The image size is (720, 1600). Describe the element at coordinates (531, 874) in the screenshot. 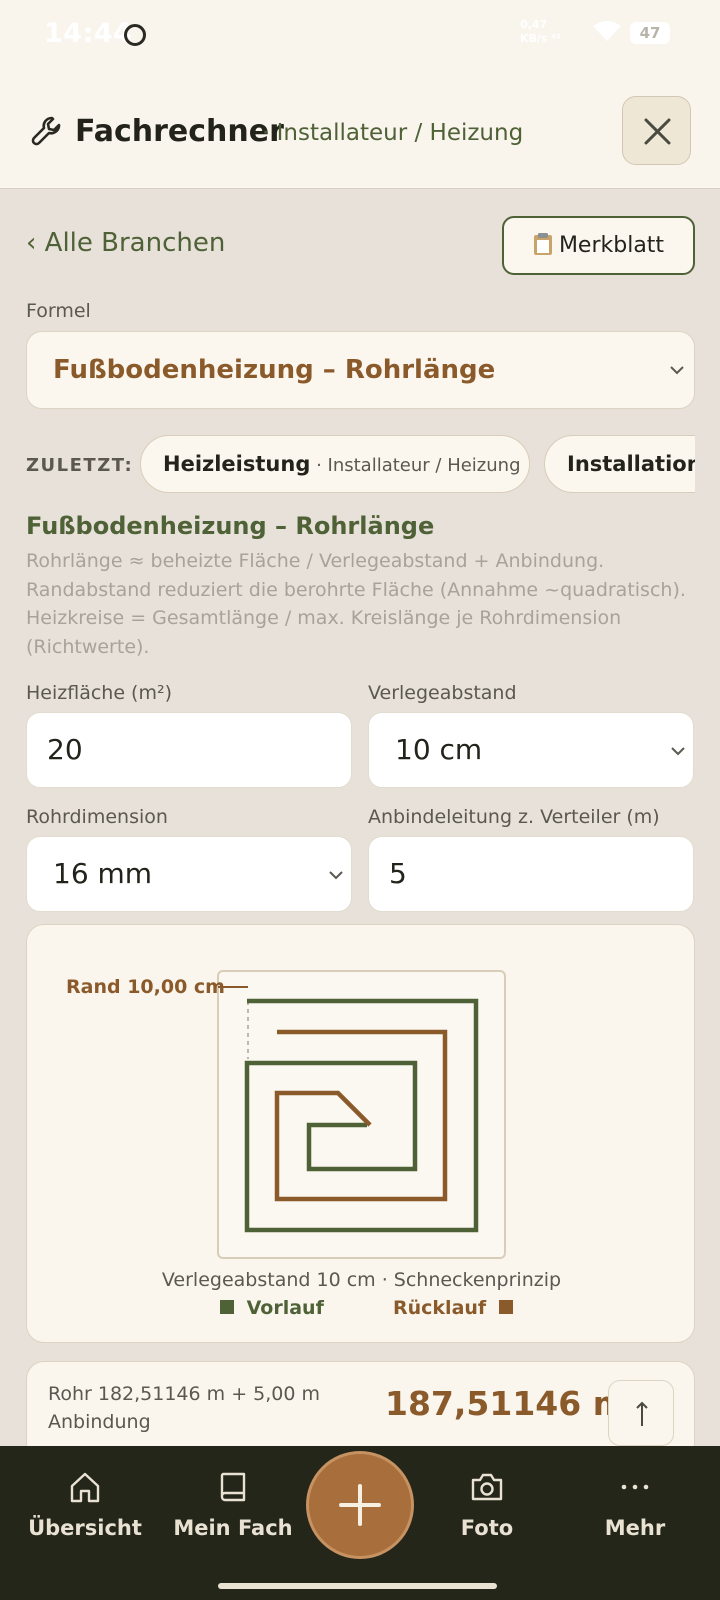

I see `anbindeleitung-input: 5` at that location.